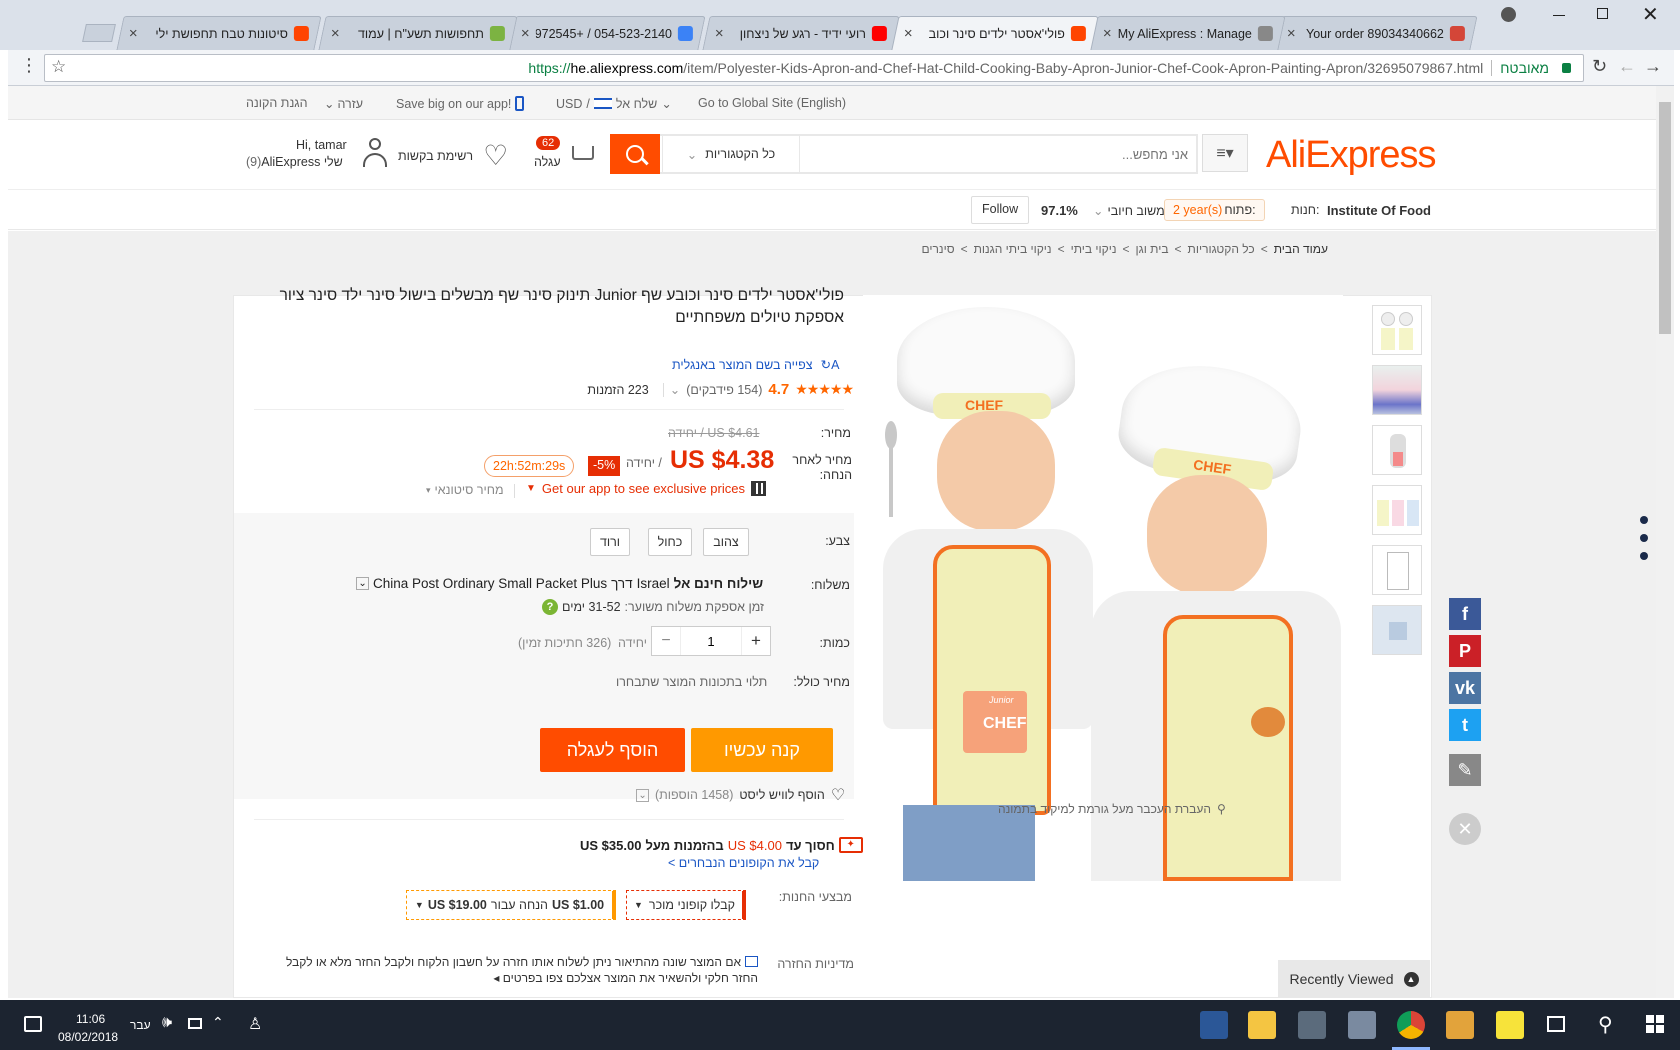 The width and height of the screenshot is (1680, 1050). I want to click on wishlist-link: רשימת בקשות ♡, so click(453, 156).